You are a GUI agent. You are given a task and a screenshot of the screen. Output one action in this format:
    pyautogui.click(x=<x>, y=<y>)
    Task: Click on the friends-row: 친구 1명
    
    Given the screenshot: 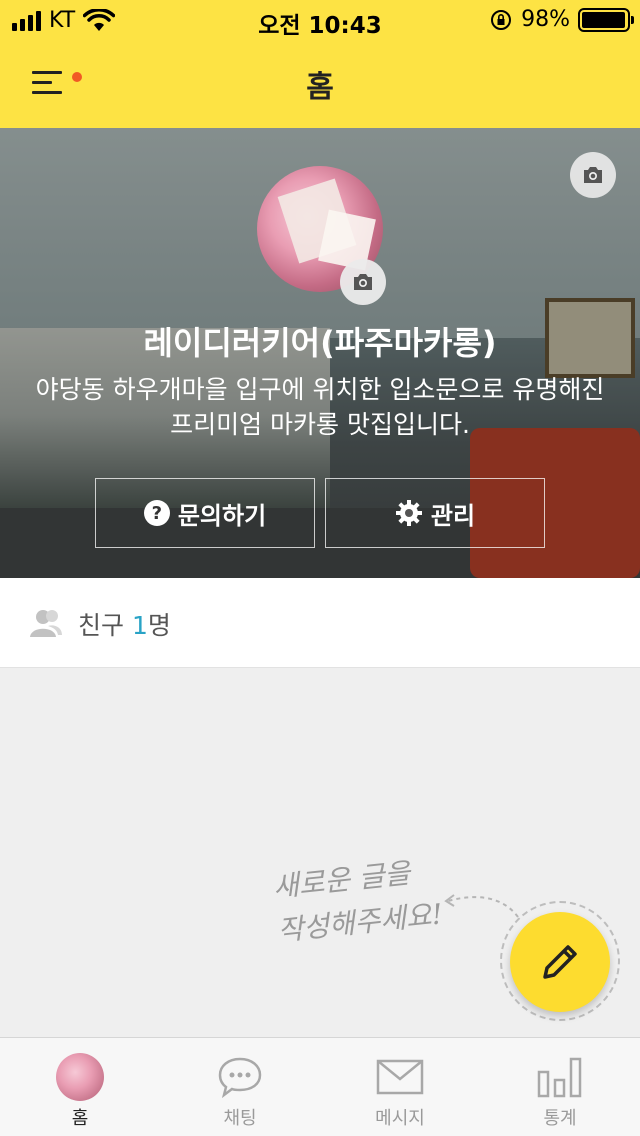 What is the action you would take?
    pyautogui.click(x=320, y=623)
    